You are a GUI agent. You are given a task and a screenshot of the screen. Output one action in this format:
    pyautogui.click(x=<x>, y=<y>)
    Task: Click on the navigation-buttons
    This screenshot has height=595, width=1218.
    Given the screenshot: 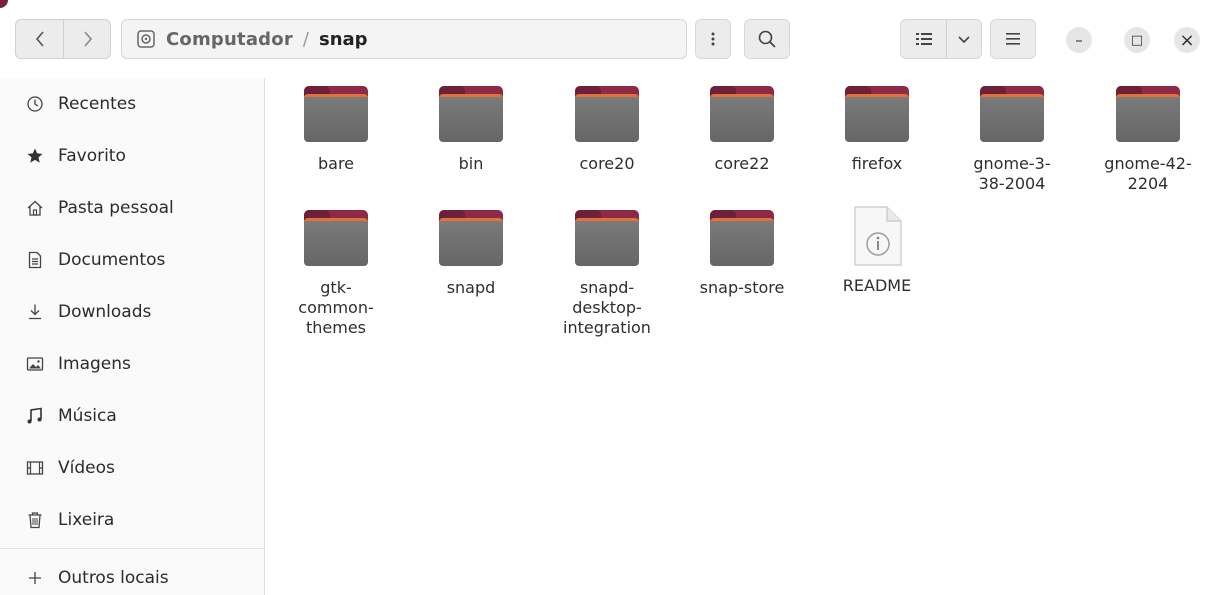 What is the action you would take?
    pyautogui.click(x=63, y=39)
    